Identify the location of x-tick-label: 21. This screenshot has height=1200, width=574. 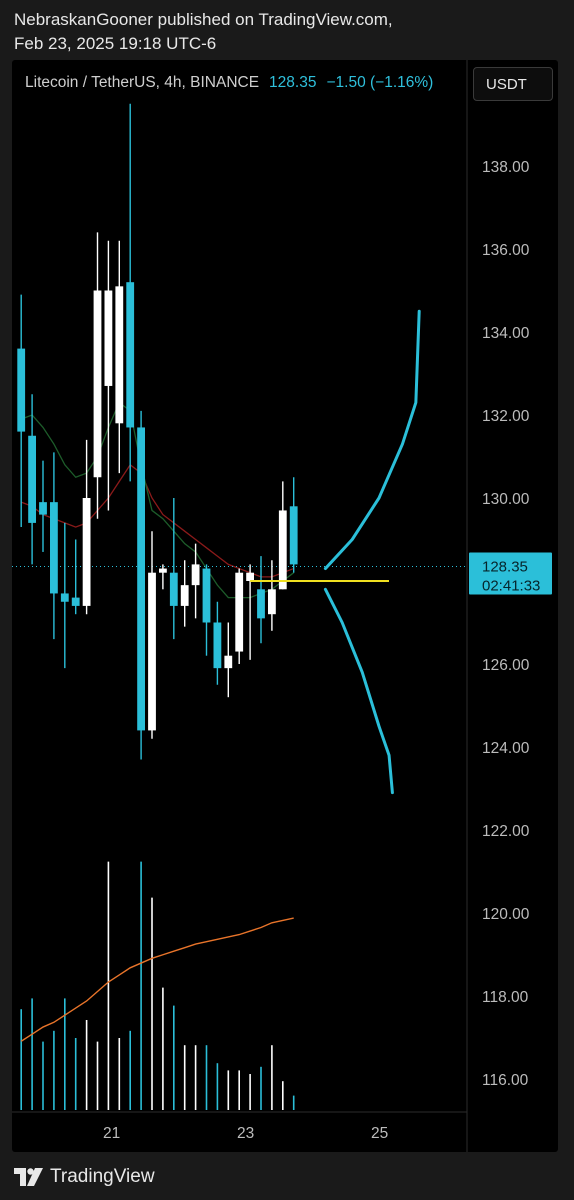
(111, 1133).